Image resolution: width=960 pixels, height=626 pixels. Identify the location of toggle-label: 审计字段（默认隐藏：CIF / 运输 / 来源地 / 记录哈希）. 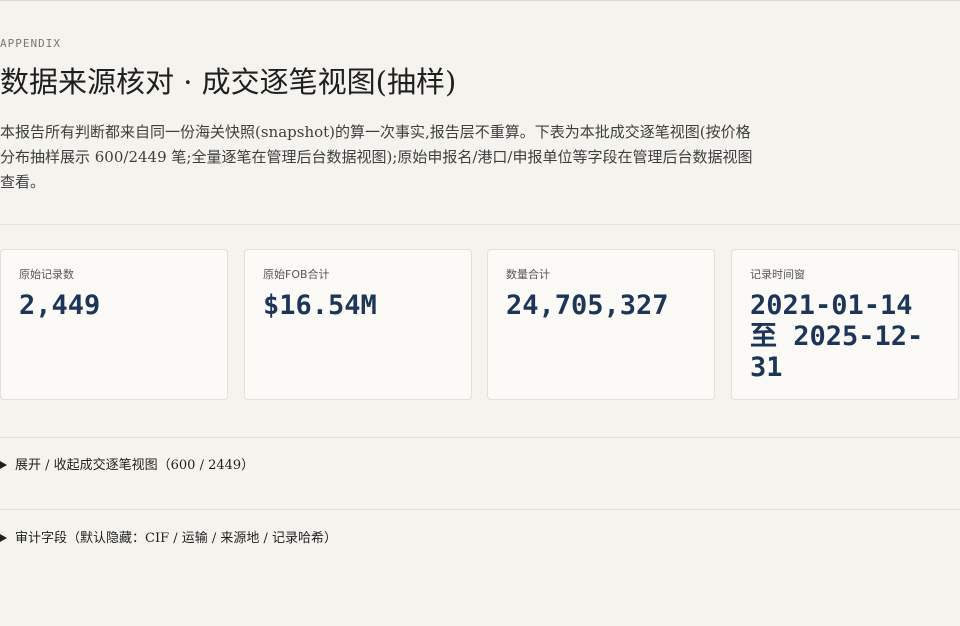
(176, 538).